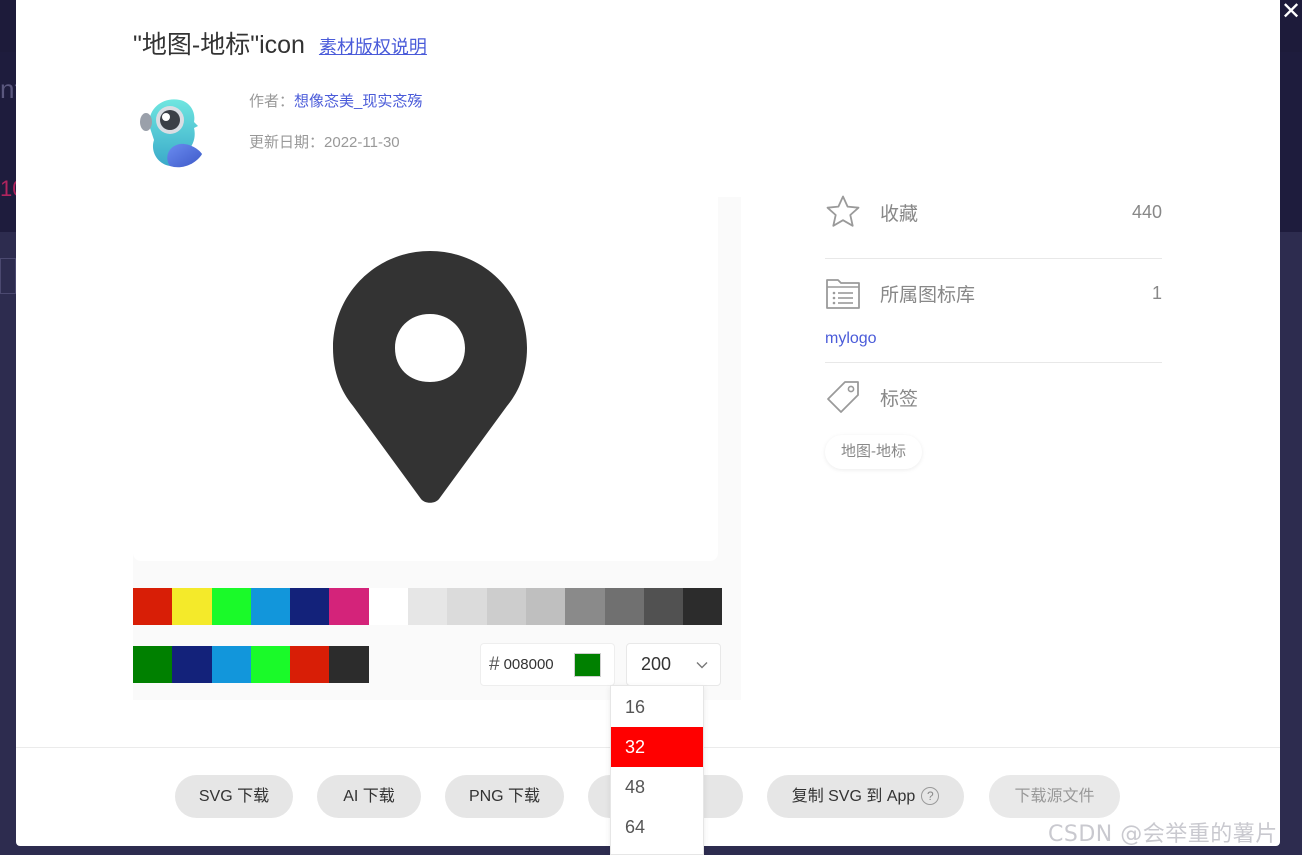  I want to click on size-option-16: 16, so click(657, 707).